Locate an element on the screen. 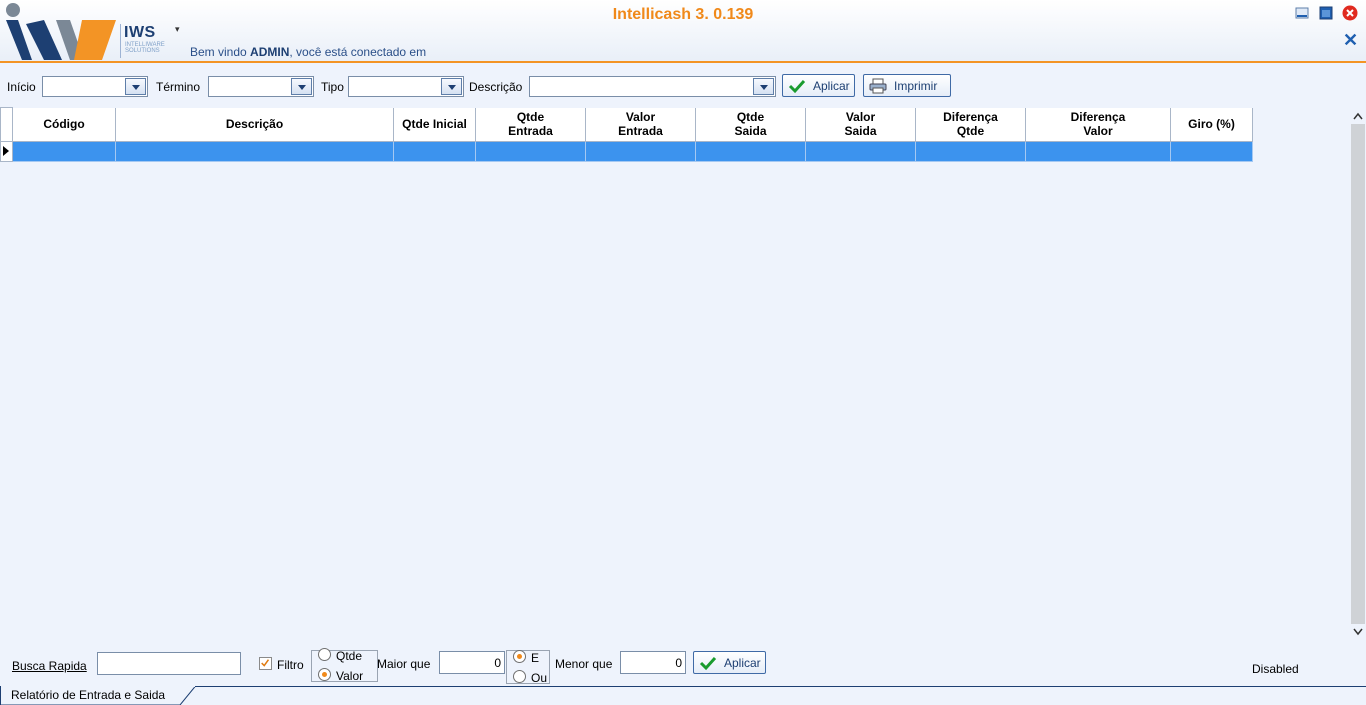  scrollbar-track is located at coordinates (1358, 374).